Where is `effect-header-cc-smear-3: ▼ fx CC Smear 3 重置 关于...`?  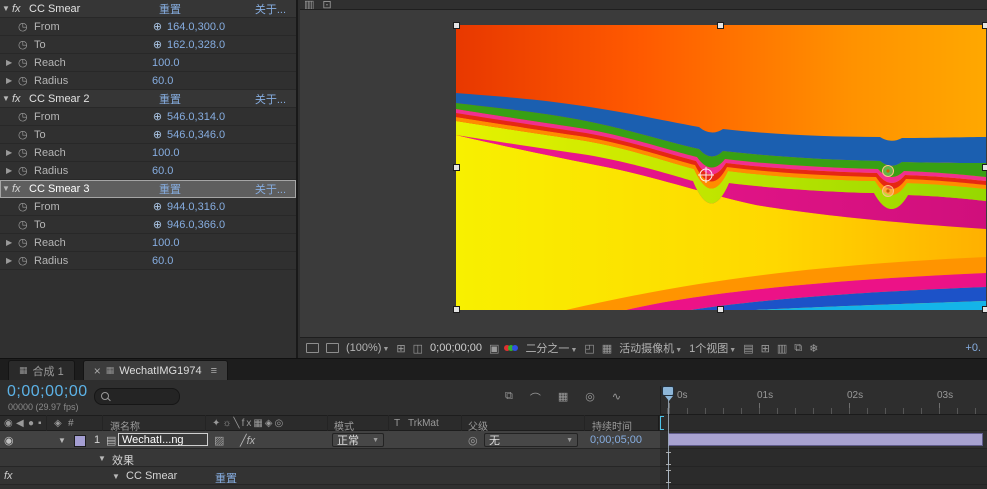
effect-header-cc-smear-3: ▼ fx CC Smear 3 重置 关于... is located at coordinates (148, 189).